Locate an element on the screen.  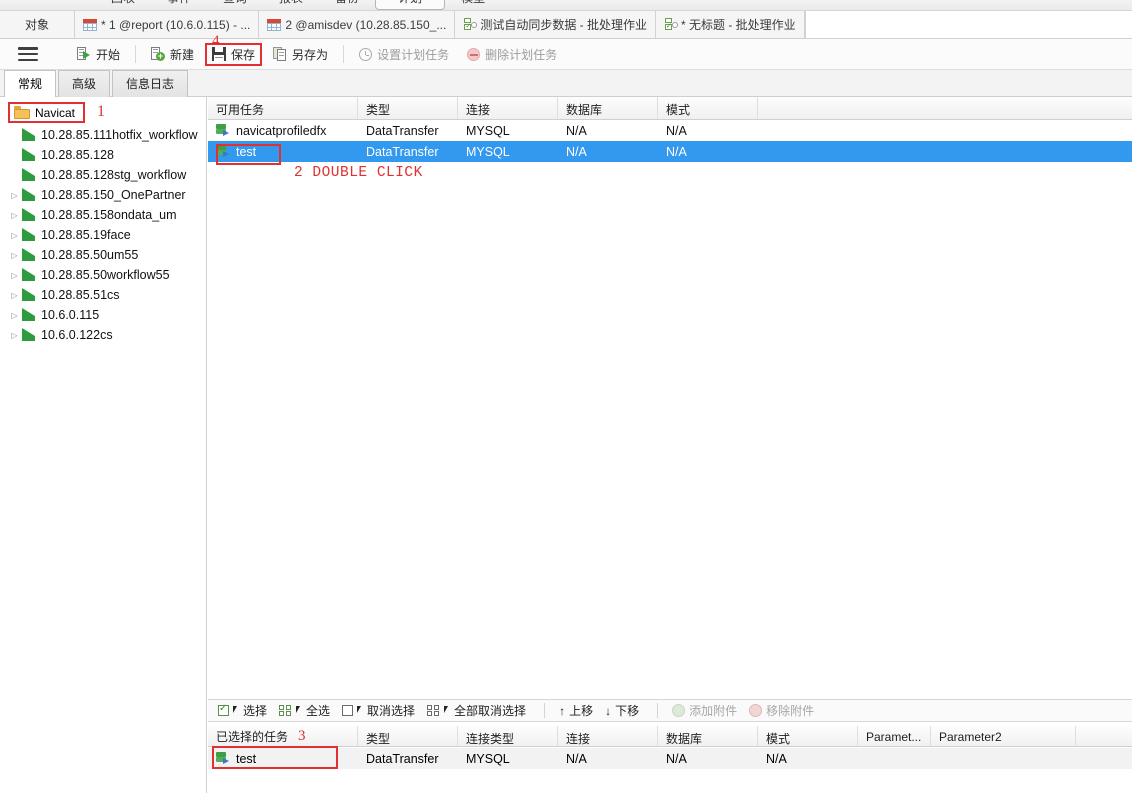
sel-cell-database: N/A is located at coordinates (676, 758).